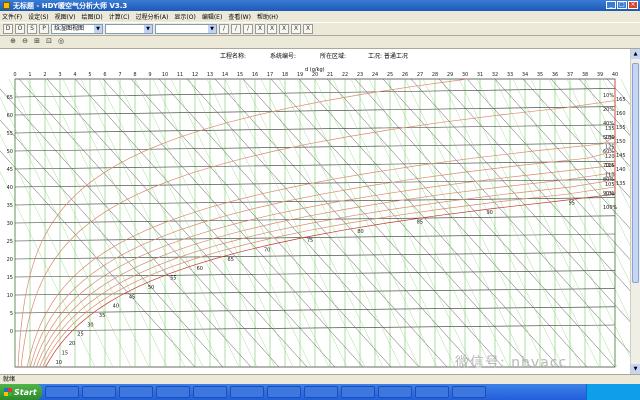  Describe the element at coordinates (608, 180) in the screenshot. I see `rh-label: 80%` at that location.